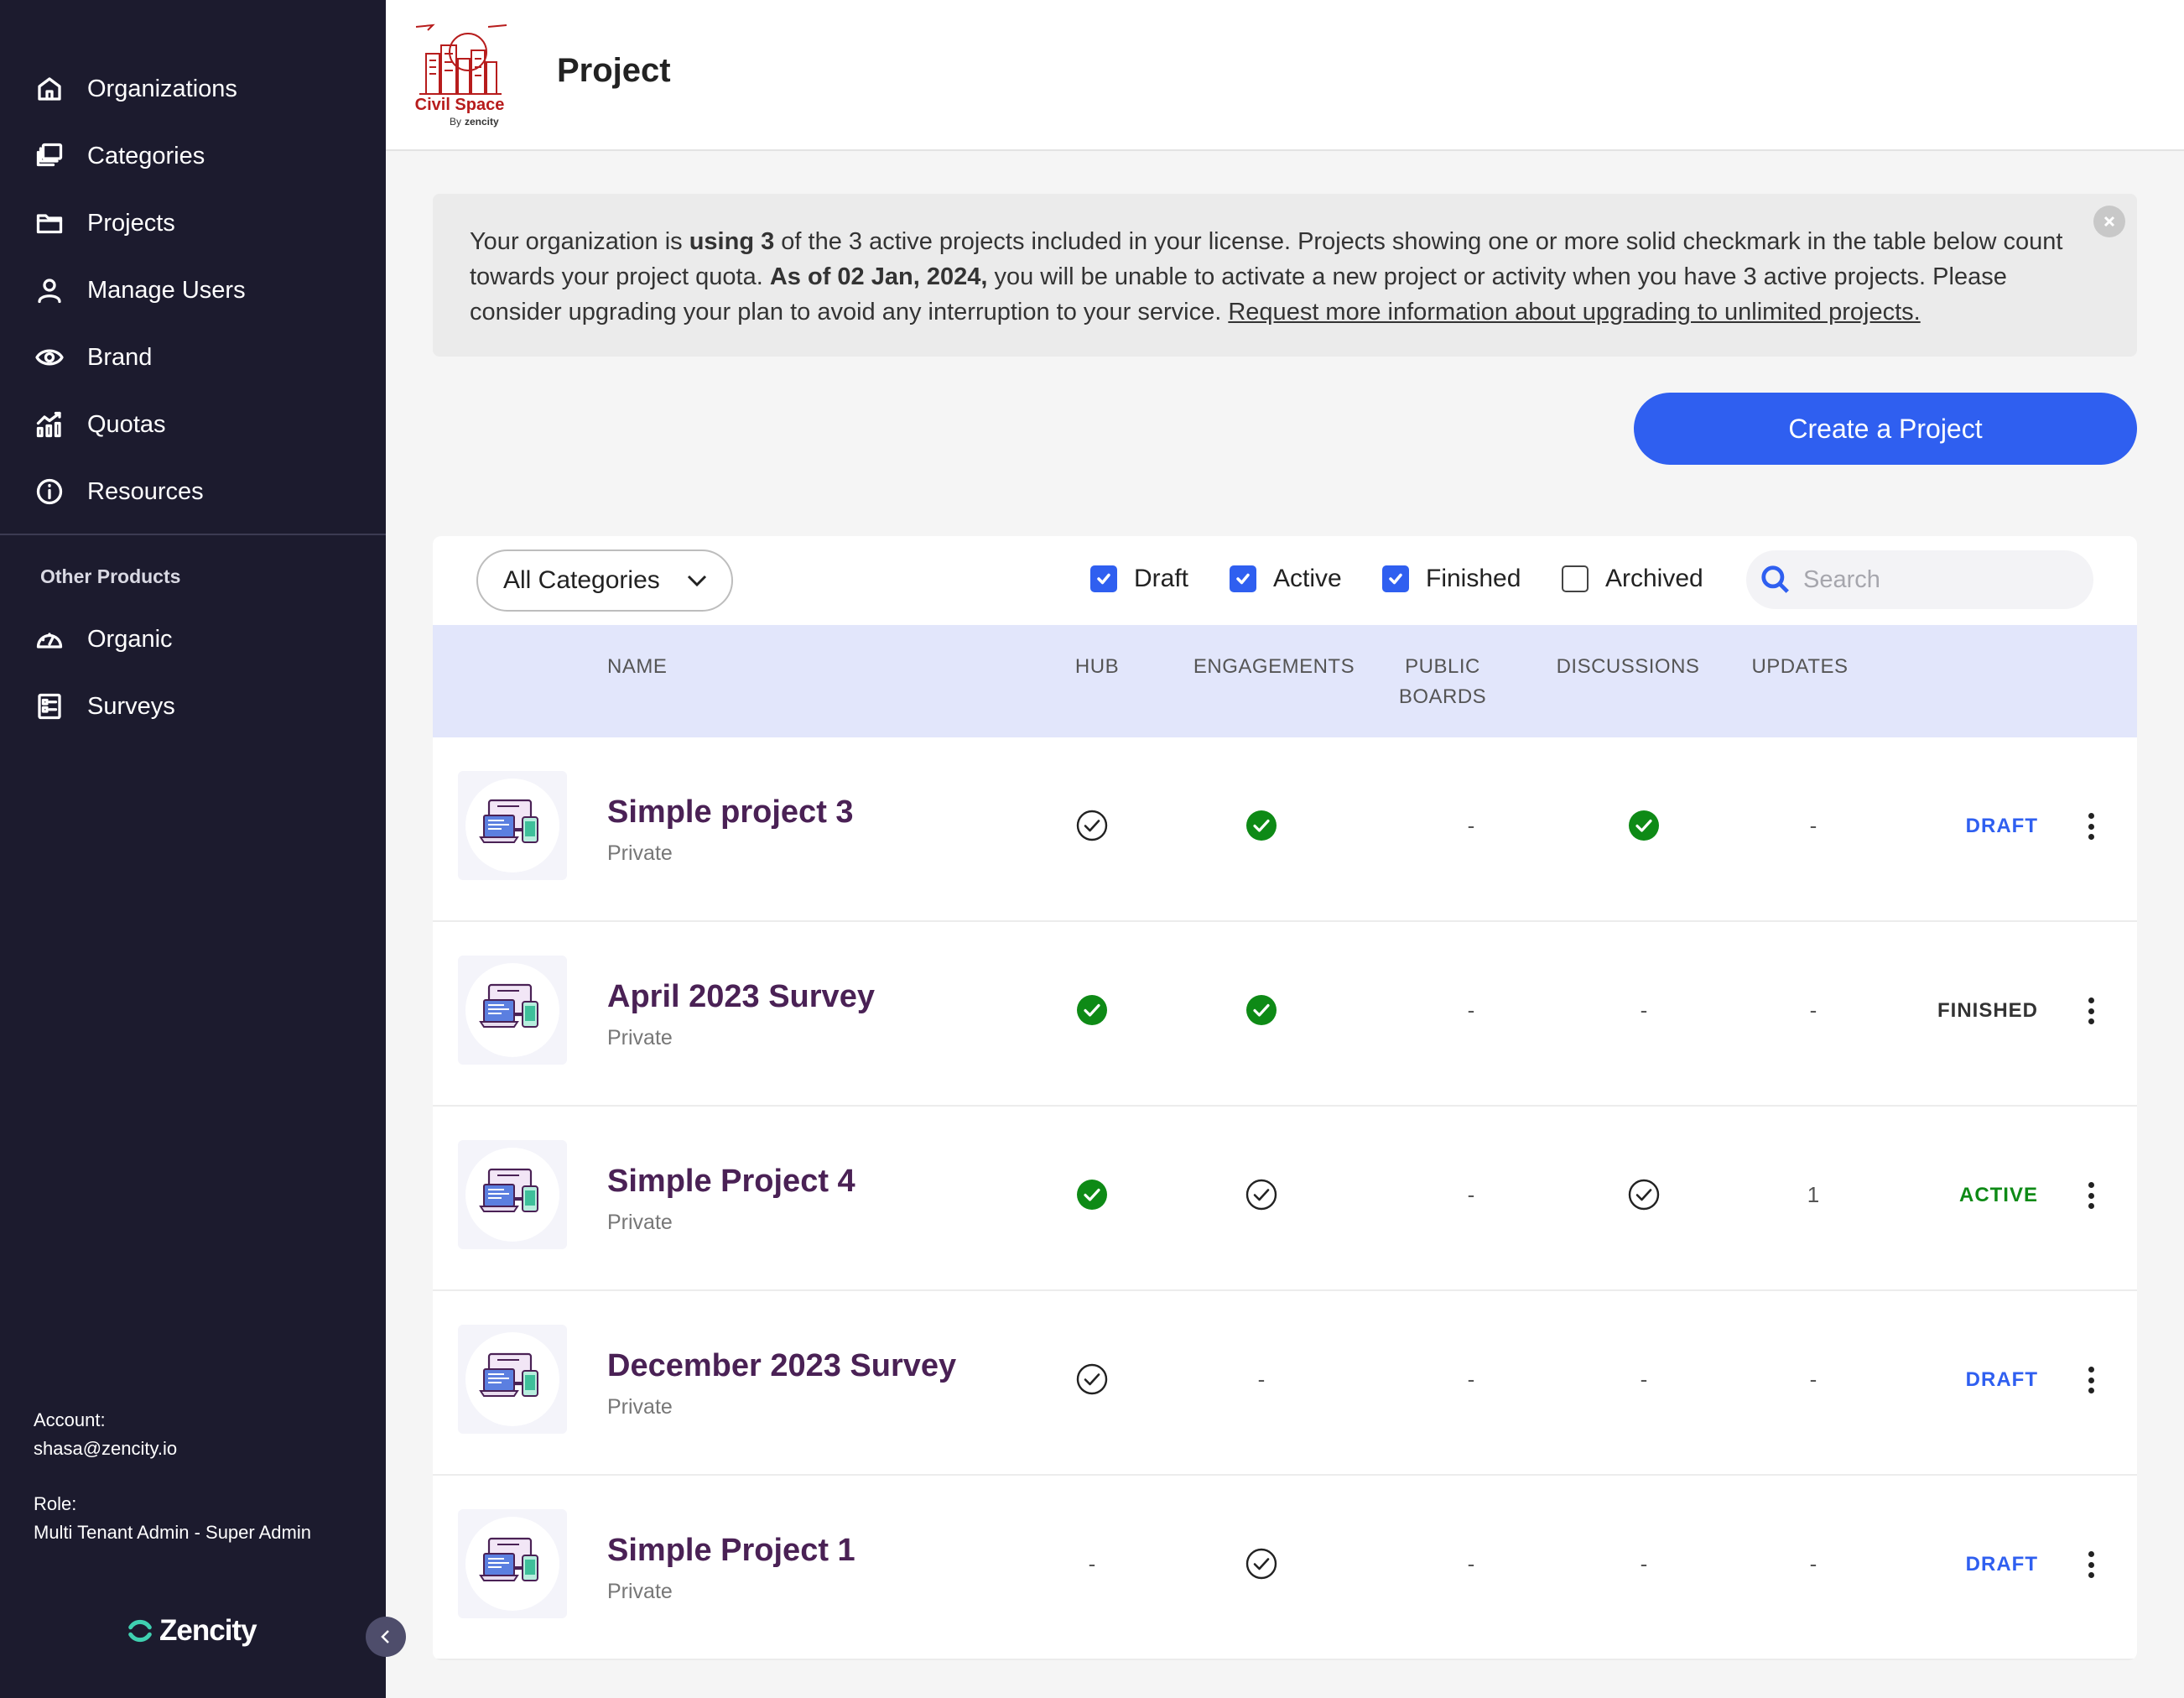 Image resolution: width=2184 pixels, height=1698 pixels. I want to click on categories-icon, so click(49, 156).